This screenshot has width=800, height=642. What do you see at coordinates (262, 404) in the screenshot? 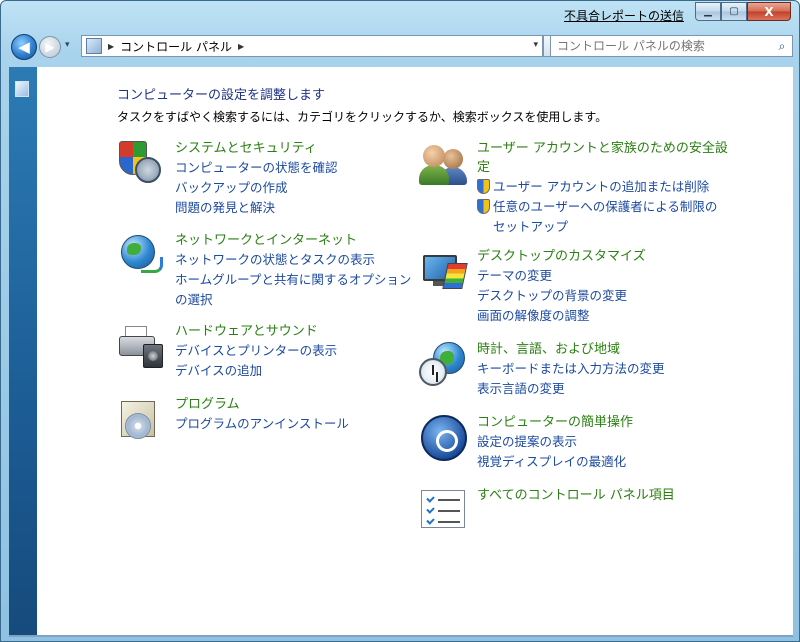
I see `category-title-programs: プログラム` at bounding box center [262, 404].